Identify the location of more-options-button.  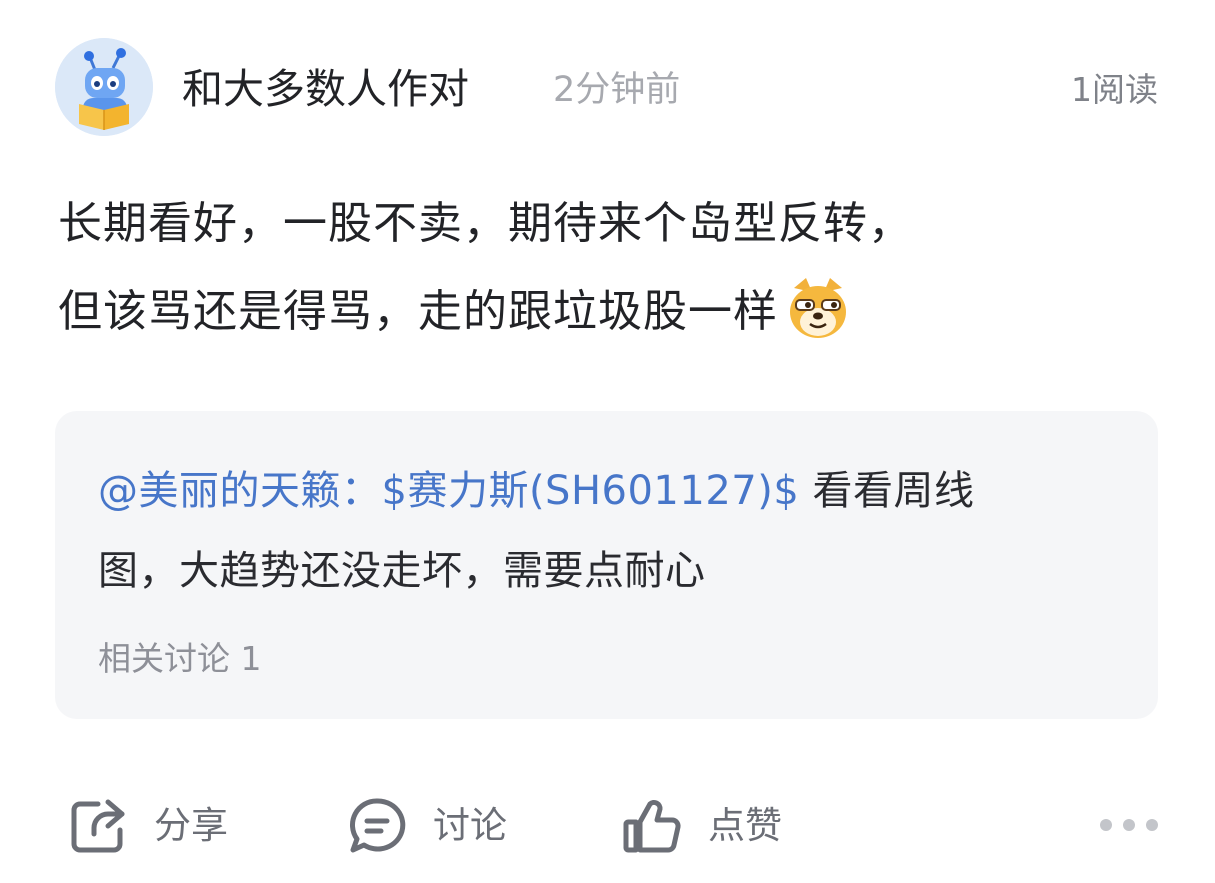
(1129, 825).